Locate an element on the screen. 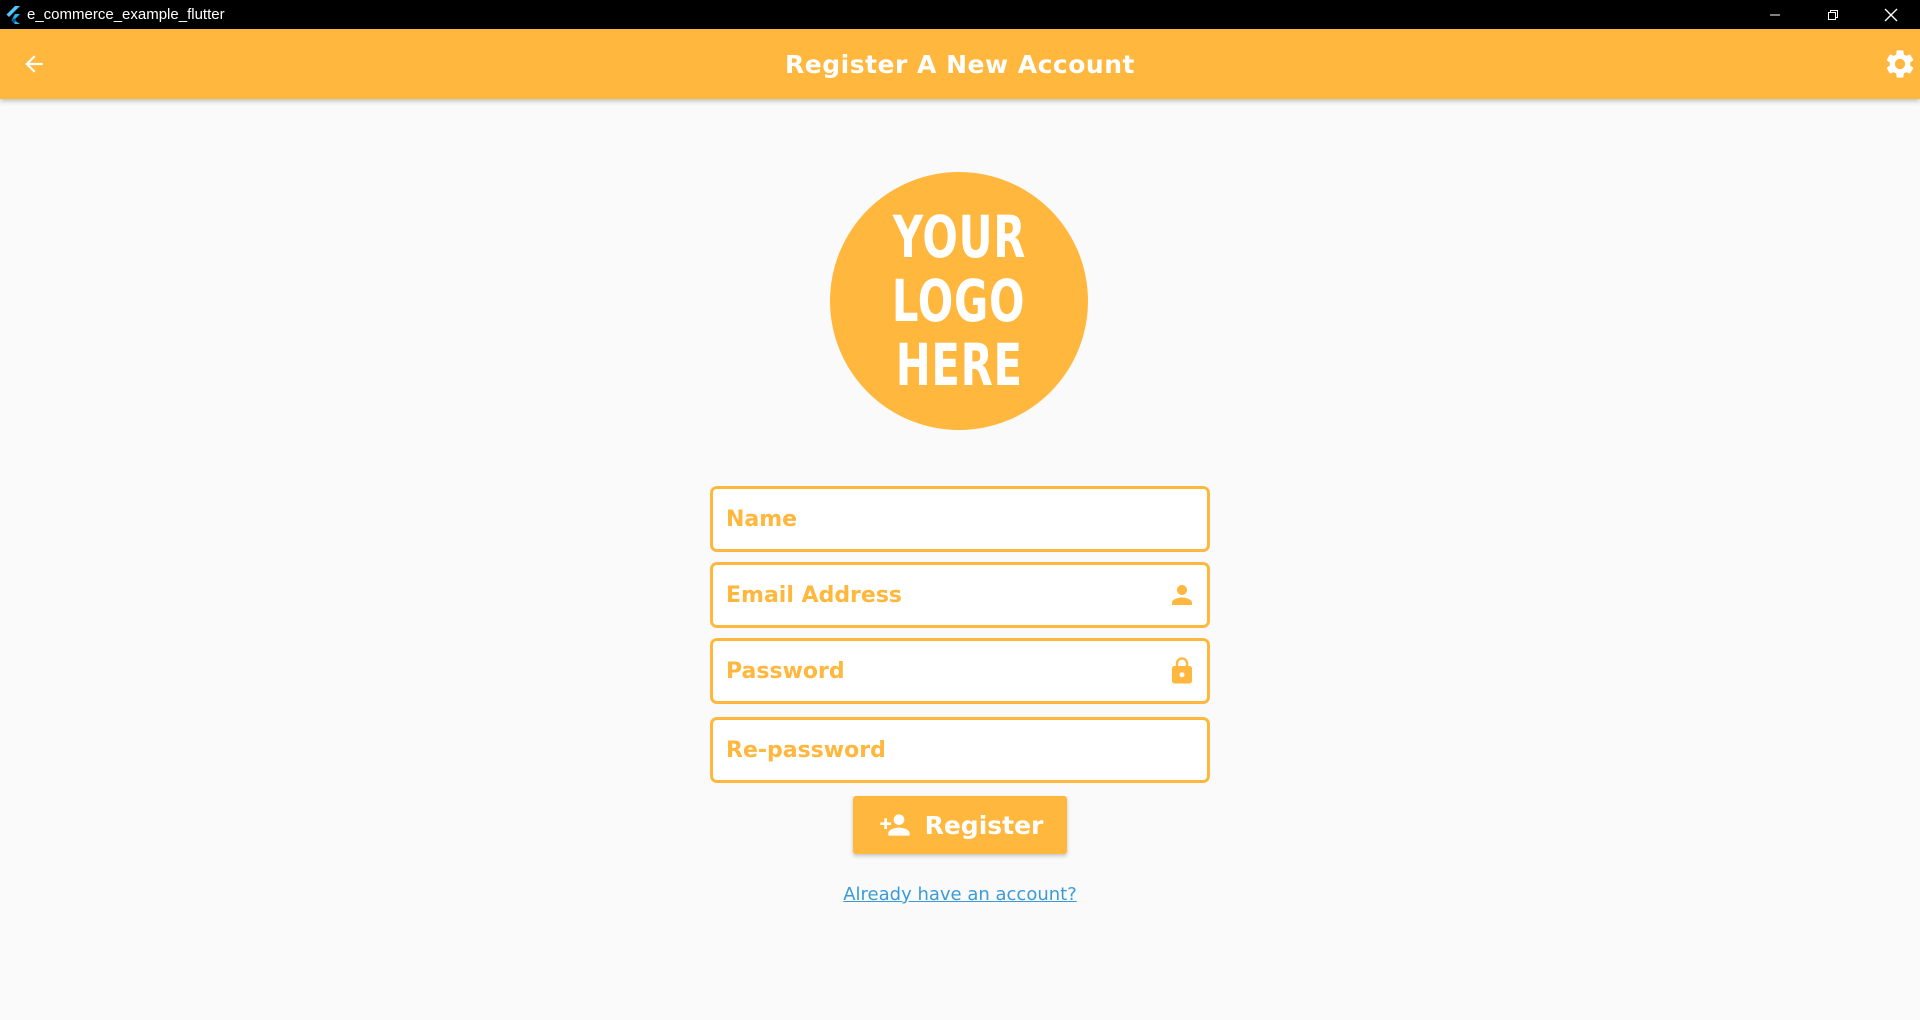 The height and width of the screenshot is (1020, 1920). password-field: Password is located at coordinates (960, 671).